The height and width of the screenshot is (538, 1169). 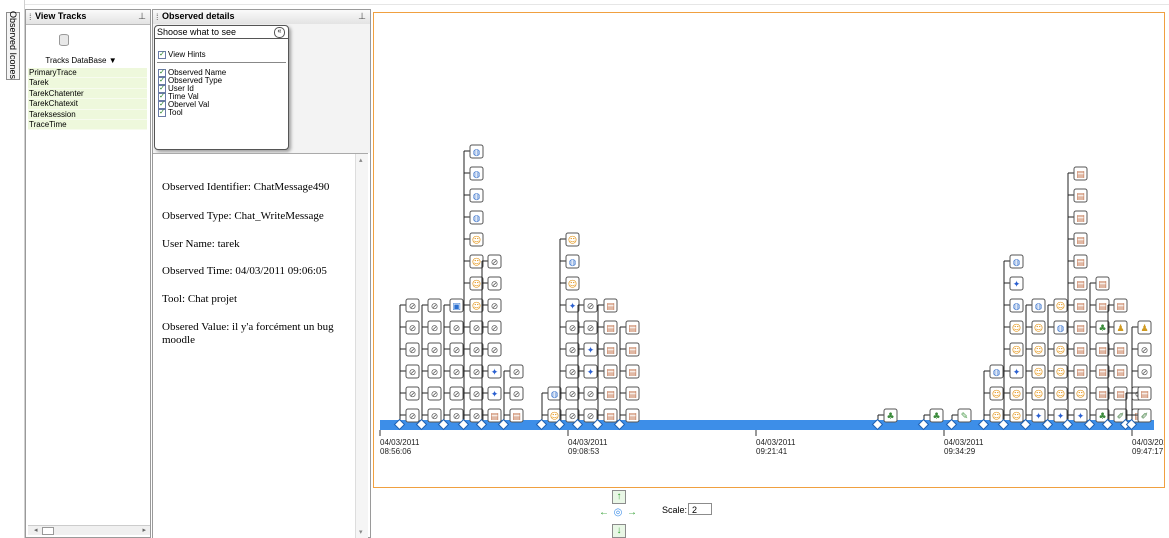 I want to click on scale-input: 2, so click(x=700, y=509).